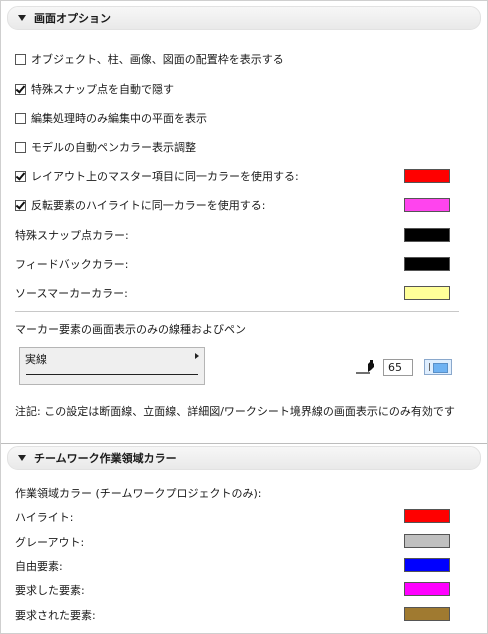 The image size is (488, 634). Describe the element at coordinates (427, 176) in the screenshot. I see `master-item-color-swatch` at that location.